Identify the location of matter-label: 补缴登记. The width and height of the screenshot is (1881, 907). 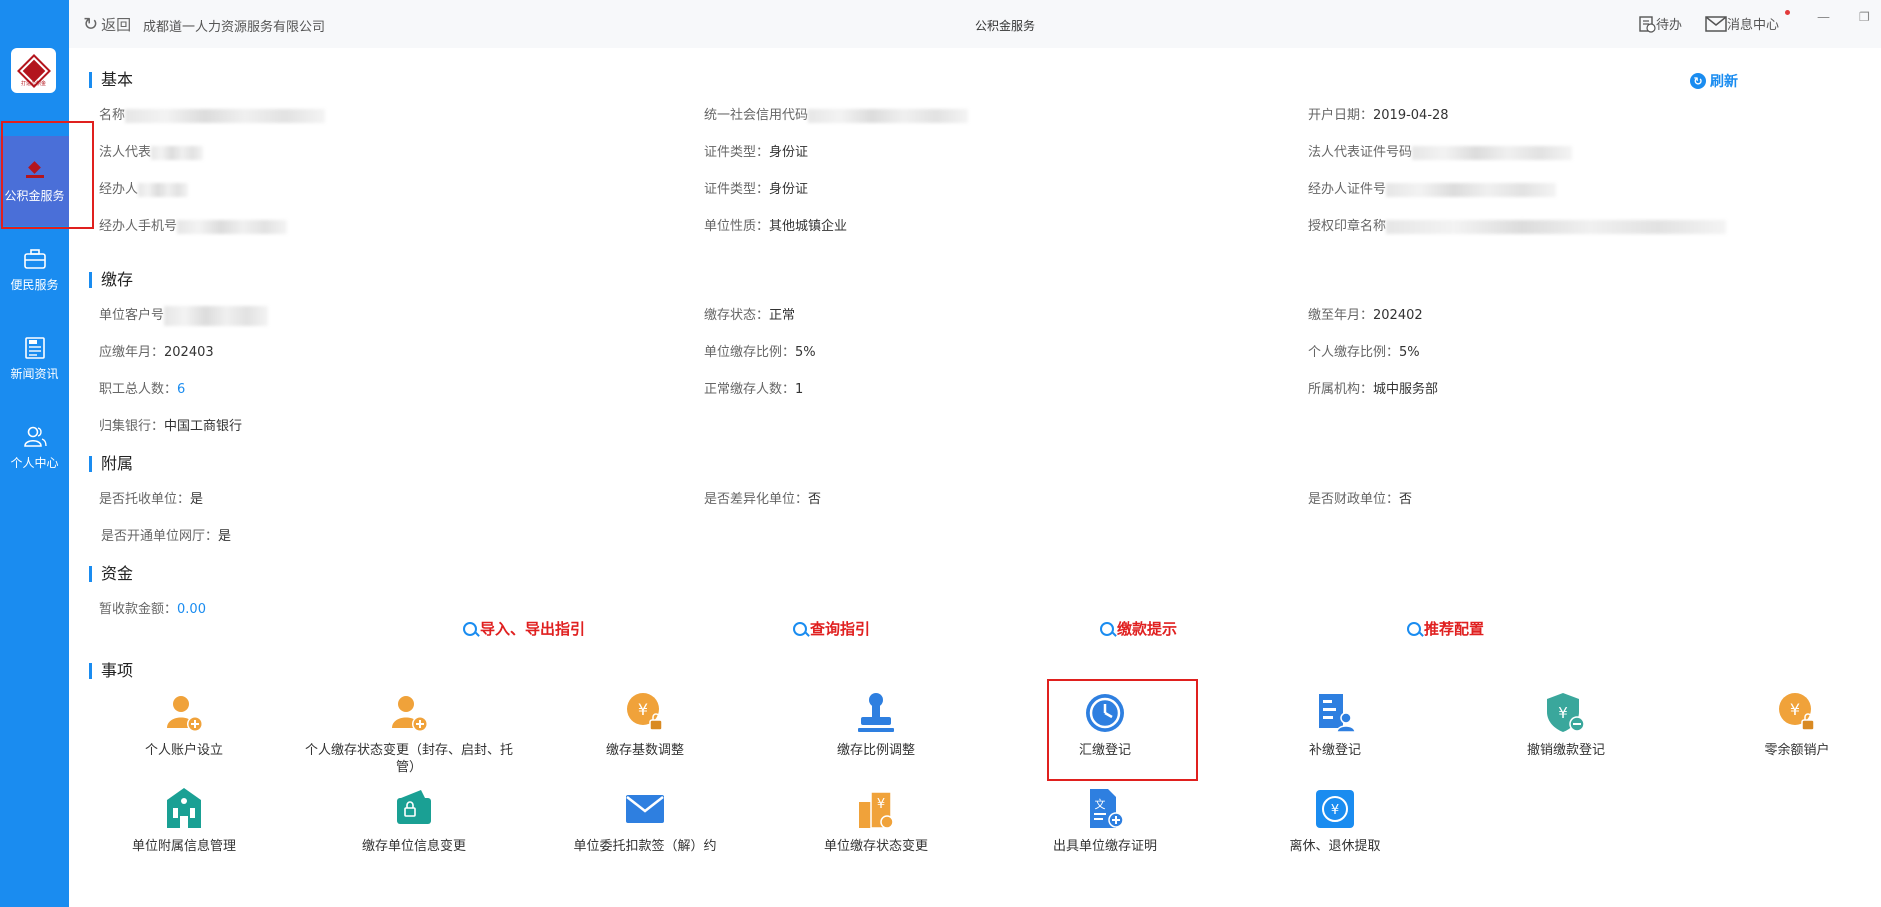
(1334, 750).